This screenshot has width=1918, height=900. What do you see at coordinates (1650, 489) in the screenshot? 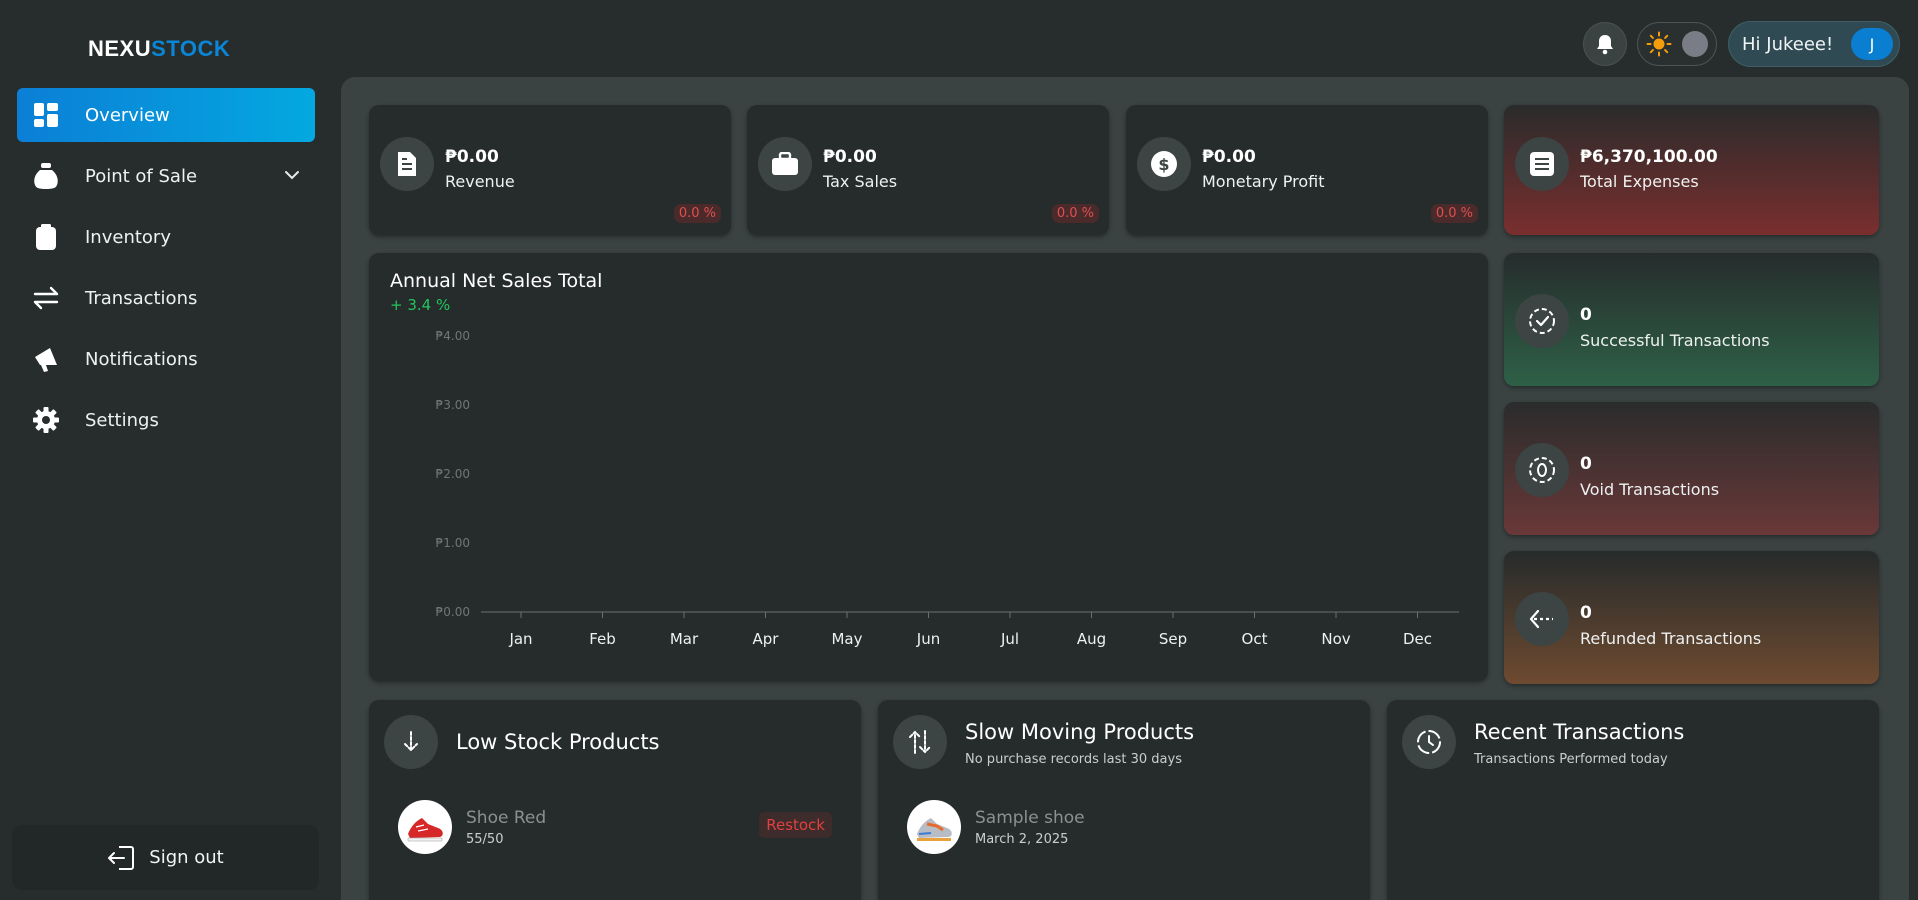
I see `void-transactions-label: Void Transactions` at bounding box center [1650, 489].